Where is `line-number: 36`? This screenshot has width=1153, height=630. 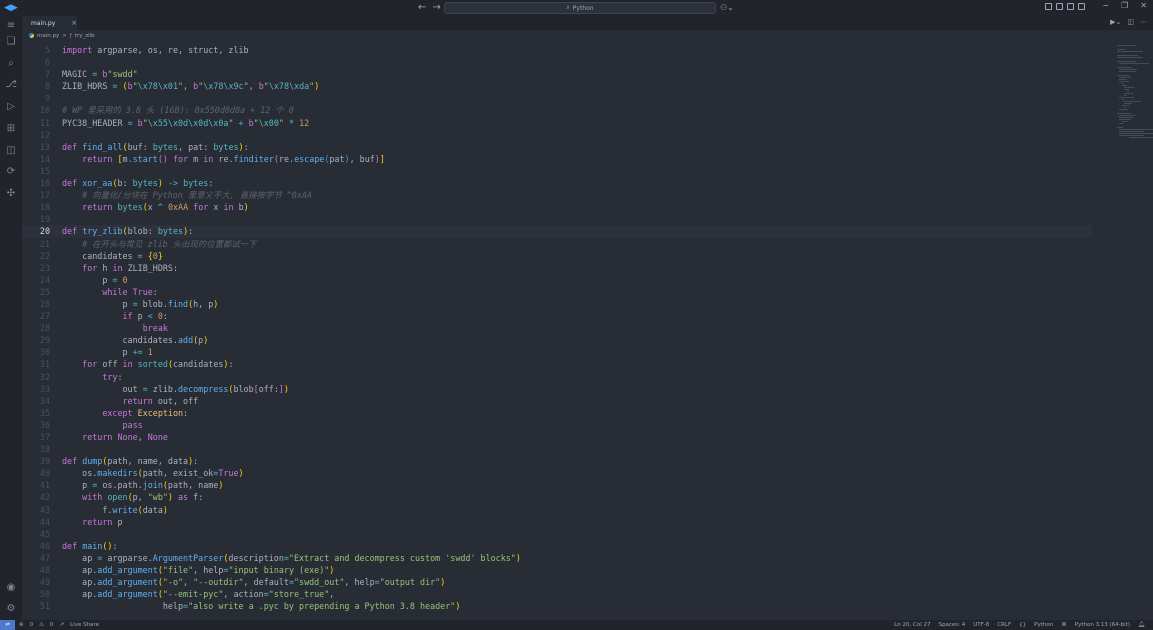
line-number: 36 is located at coordinates (36, 425).